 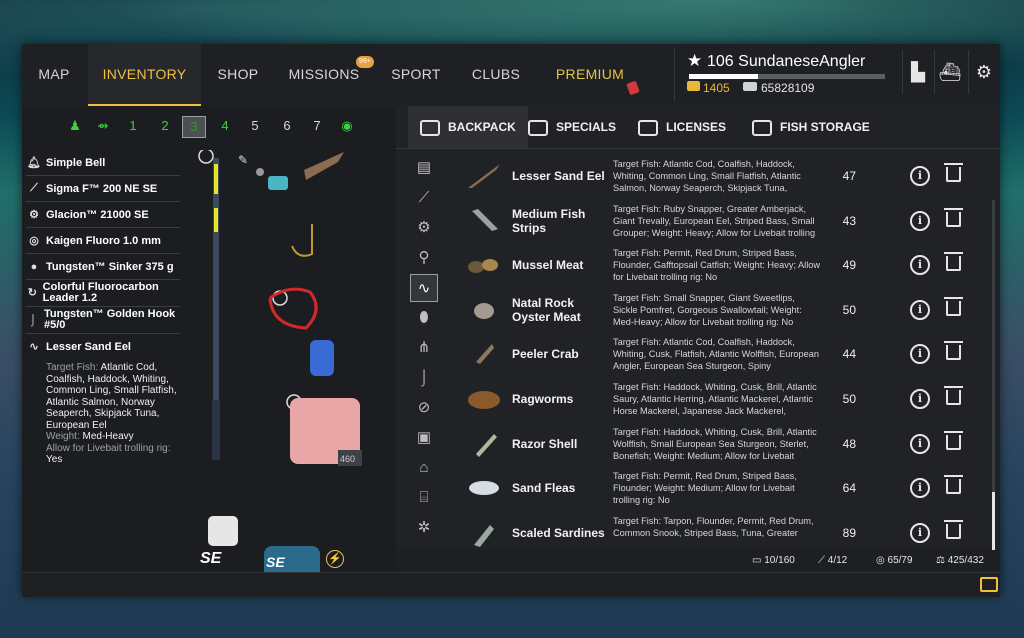 What do you see at coordinates (940, 560) in the screenshot?
I see `weight-icon: ⚖` at bounding box center [940, 560].